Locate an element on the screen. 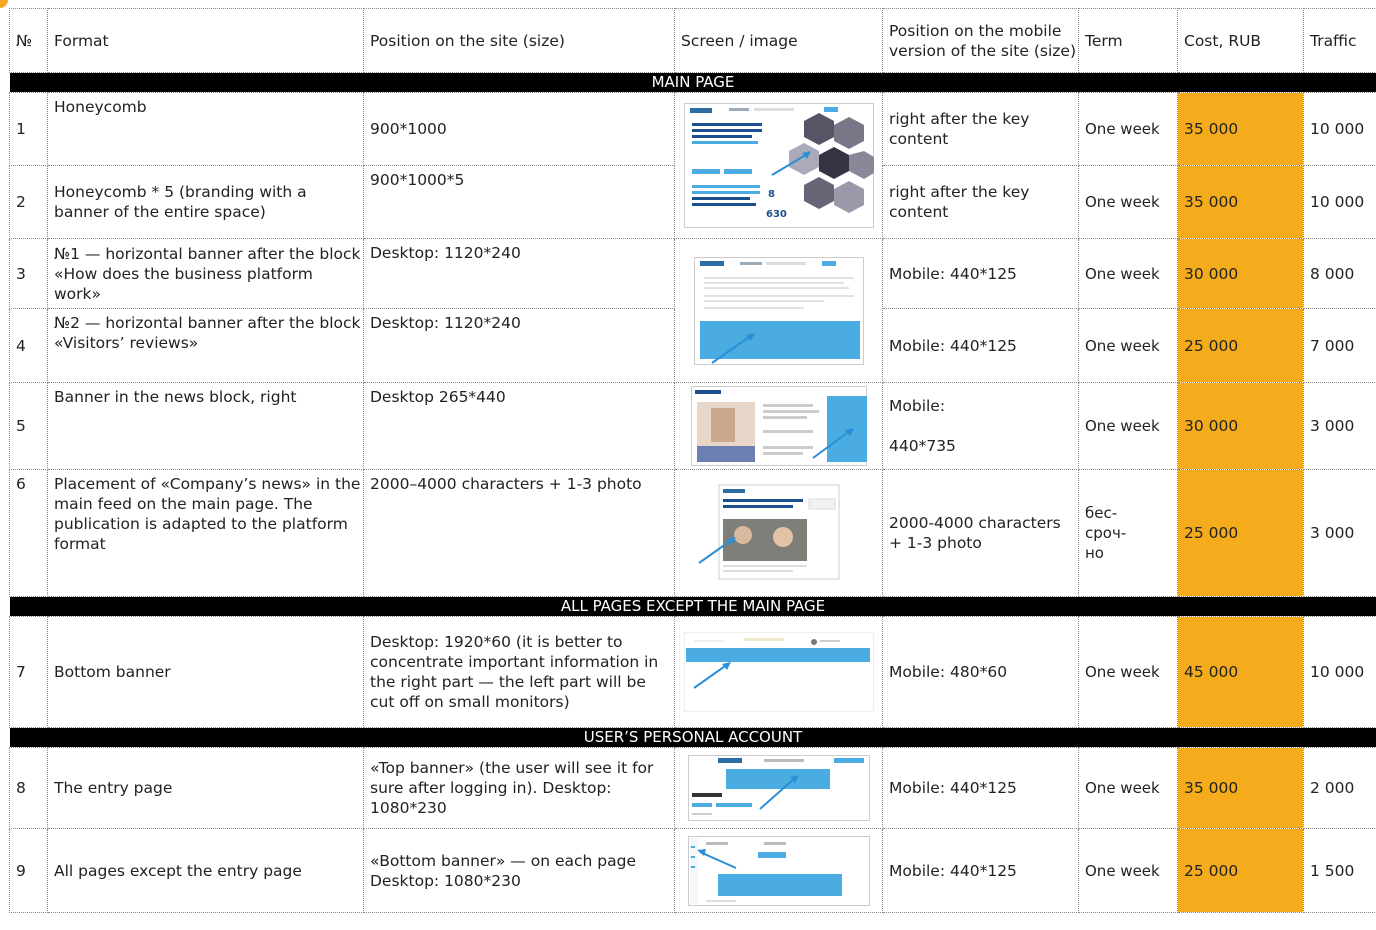 Image resolution: width=1376 pixels, height=930 pixels. section-personal-account: USER’S PERSONAL ACCOUNT is located at coordinates (692, 737).